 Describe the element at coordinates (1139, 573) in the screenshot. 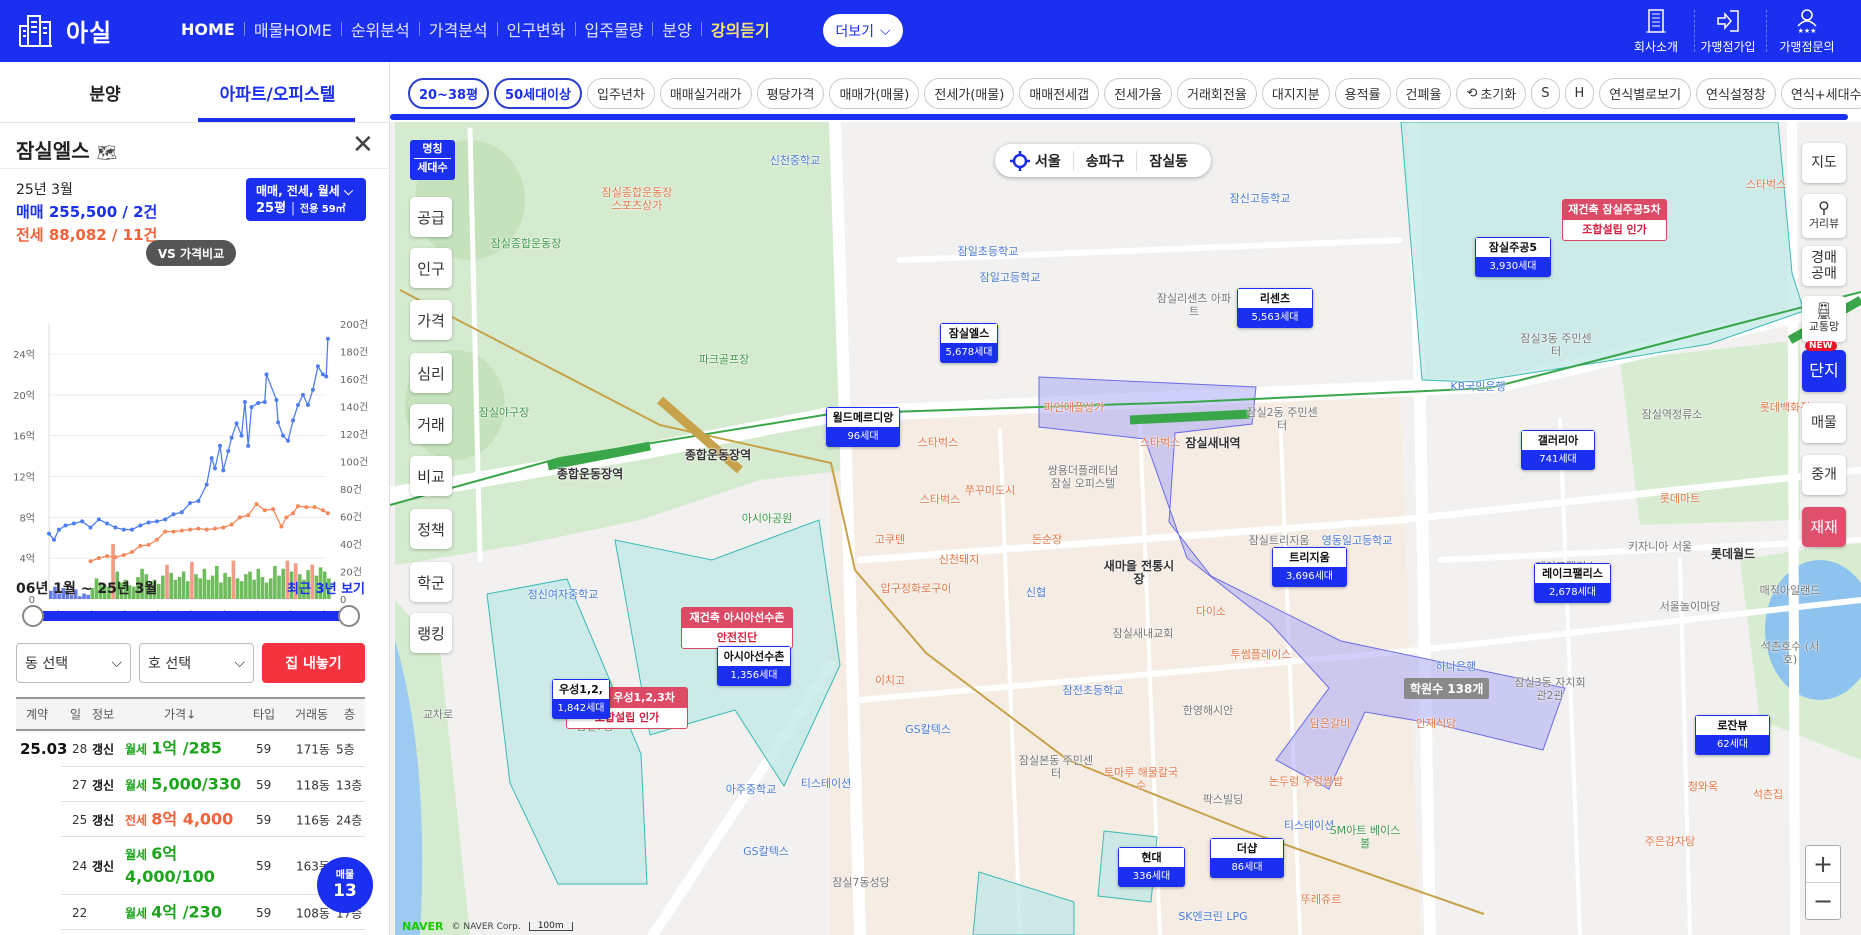

I see `map-place-label: 새마을 전통시장` at that location.